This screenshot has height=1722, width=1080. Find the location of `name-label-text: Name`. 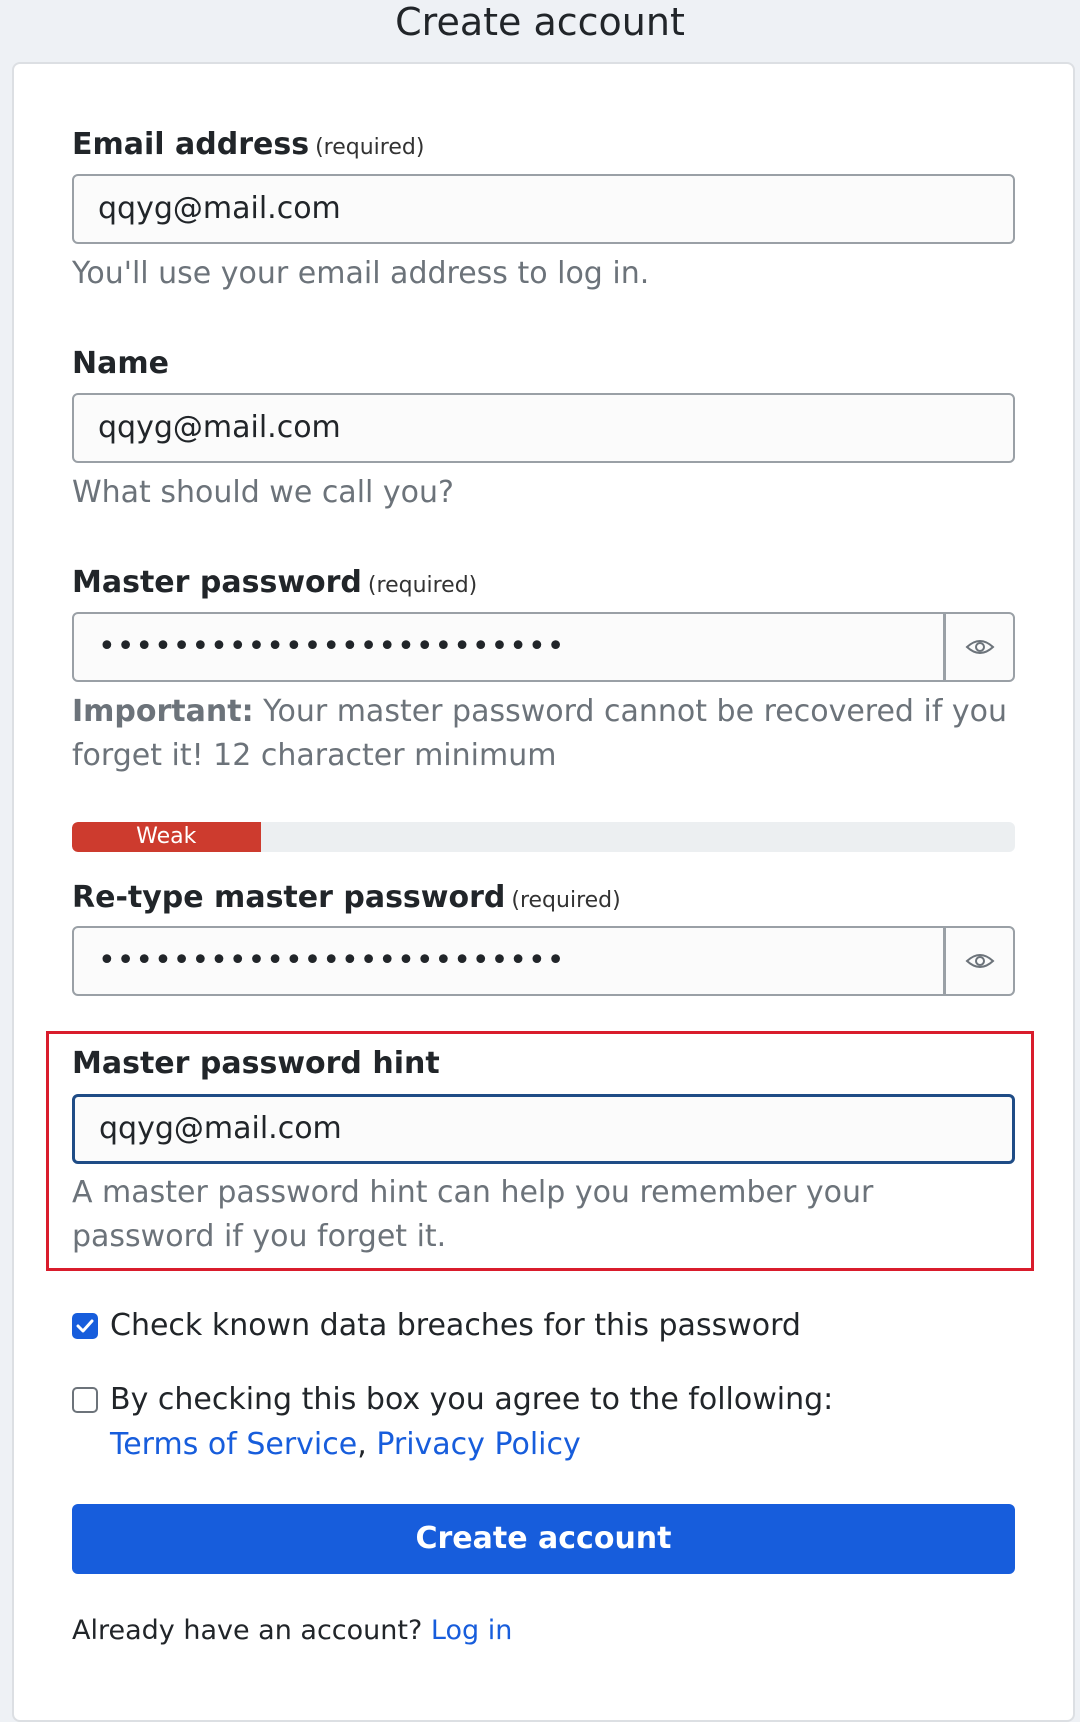

name-label-text: Name is located at coordinates (120, 363).